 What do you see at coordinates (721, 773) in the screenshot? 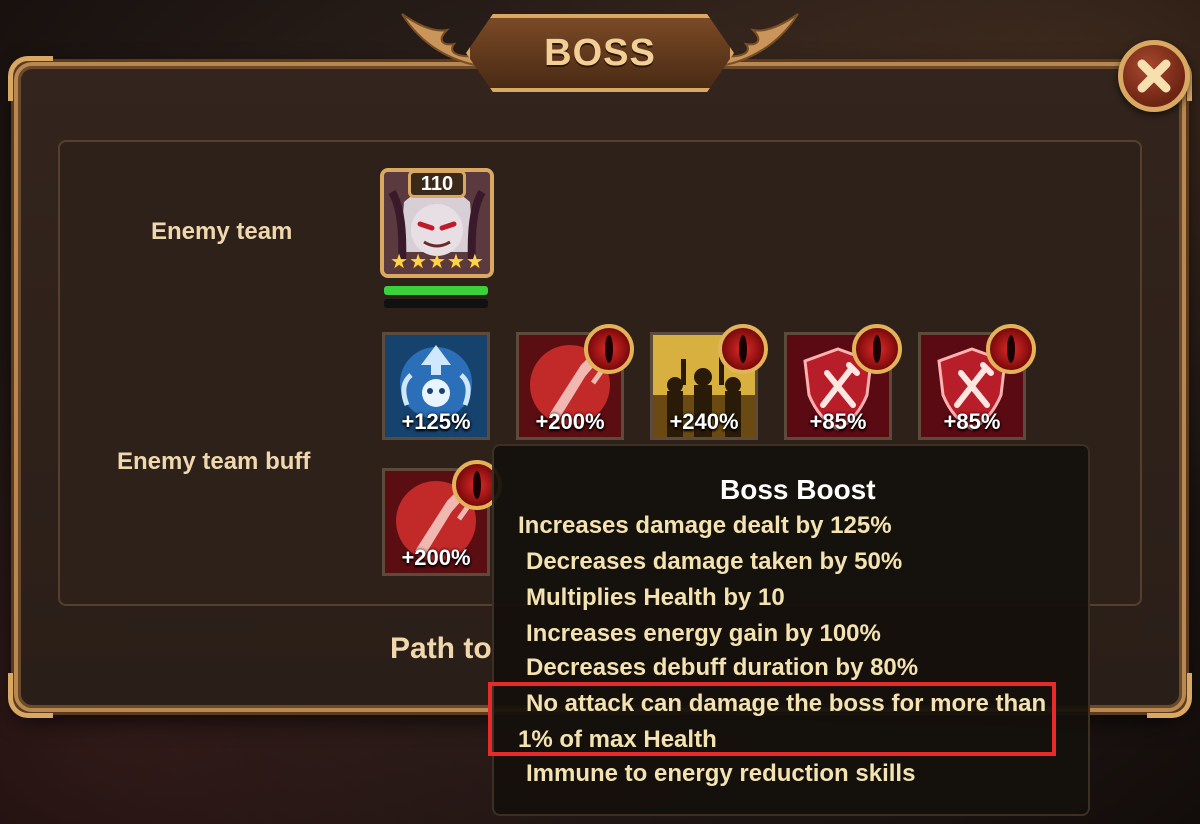
I see `tooltip-line: Immune to energy reduction skills` at bounding box center [721, 773].